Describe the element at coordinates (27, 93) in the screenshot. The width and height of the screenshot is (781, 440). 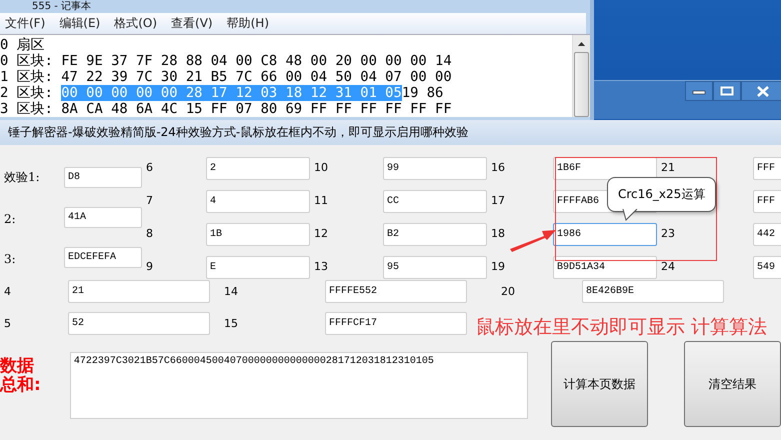
I see `text-line: 2 区块:` at that location.